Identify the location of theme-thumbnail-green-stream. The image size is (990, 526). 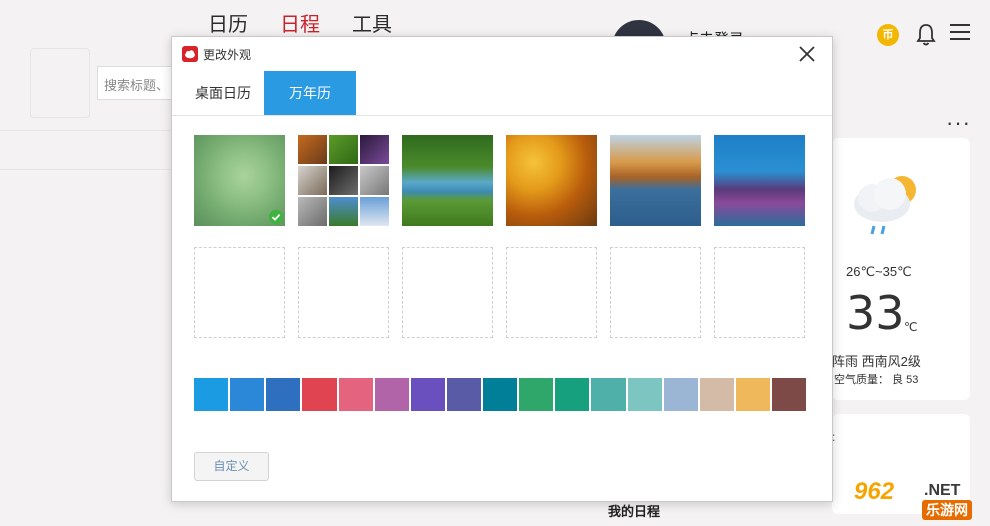
(447, 180).